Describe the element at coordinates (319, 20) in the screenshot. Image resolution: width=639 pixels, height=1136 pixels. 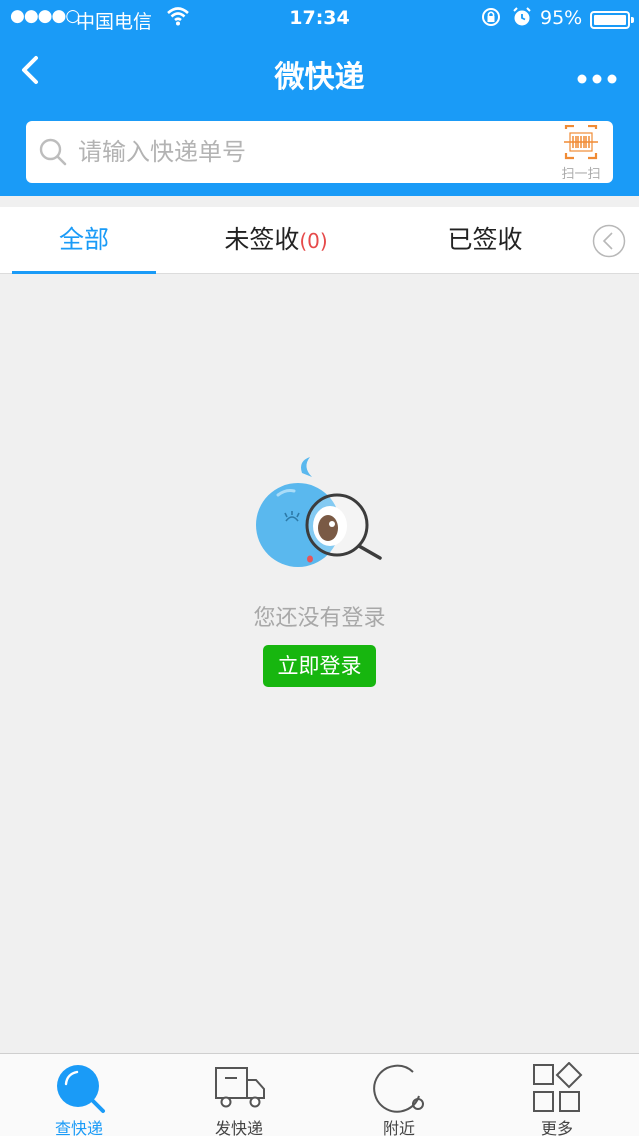
I see `status-bar: ●●●●○ 中国电信 17:34 95%` at that location.